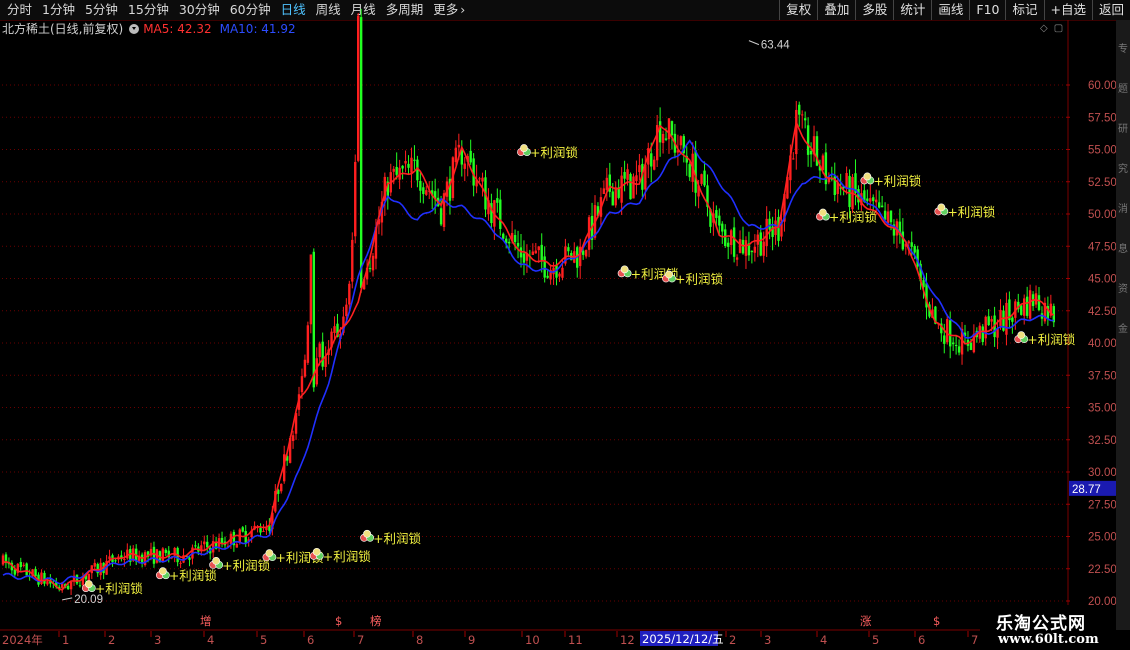 The image size is (1130, 650). I want to click on event-marker: 榜, so click(376, 621).